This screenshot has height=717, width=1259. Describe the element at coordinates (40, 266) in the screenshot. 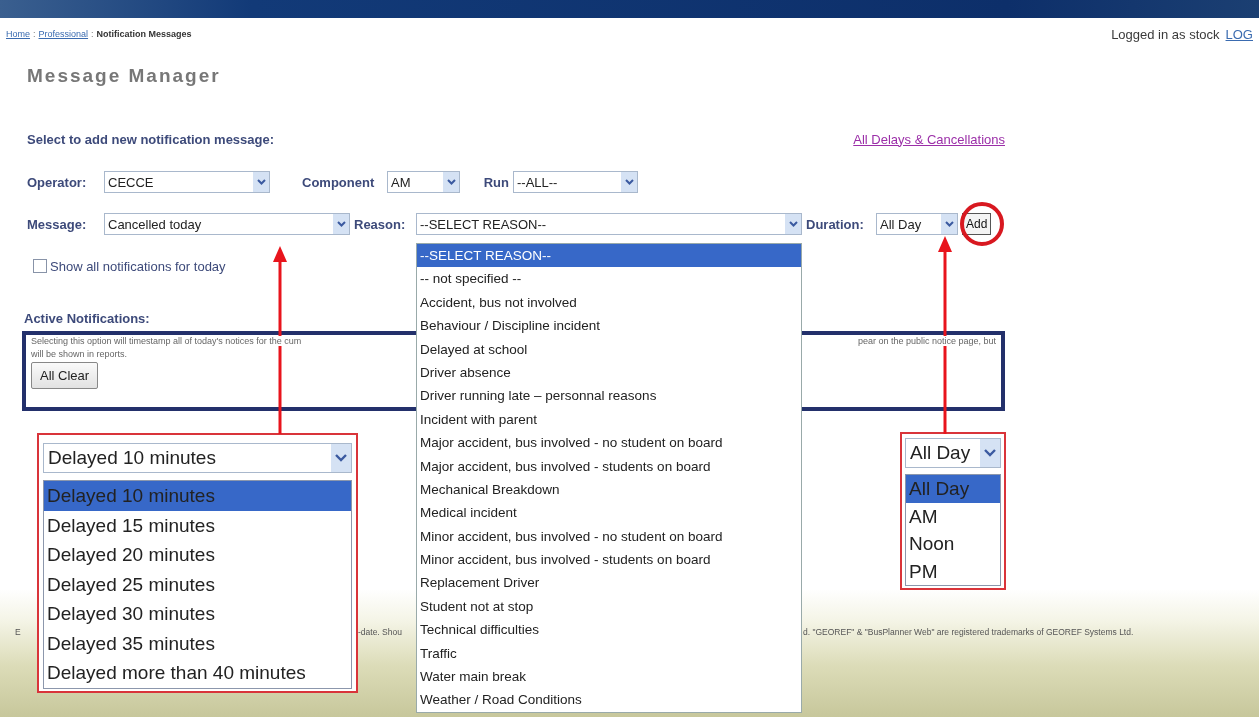

I see `checkbox` at that location.